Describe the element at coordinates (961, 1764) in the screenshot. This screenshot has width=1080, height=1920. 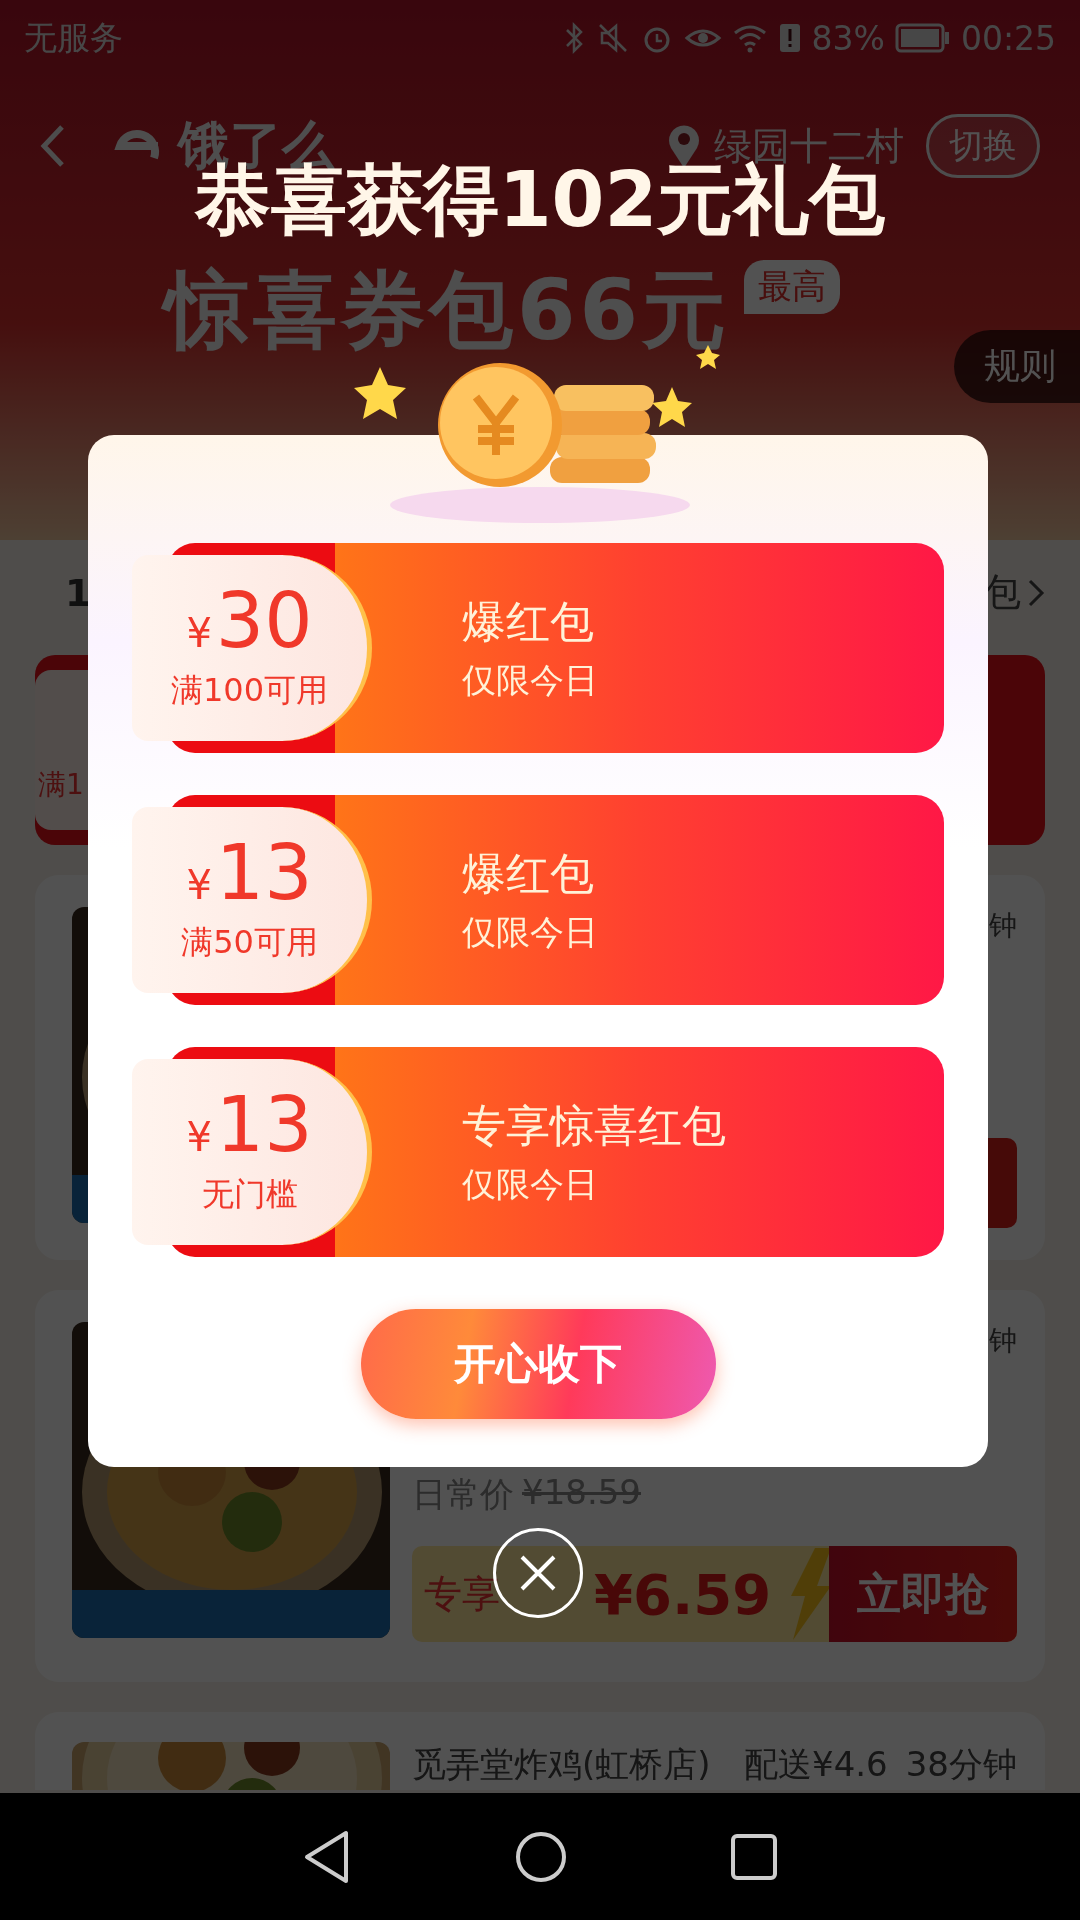
I see `delivery-time: 38分钟` at that location.